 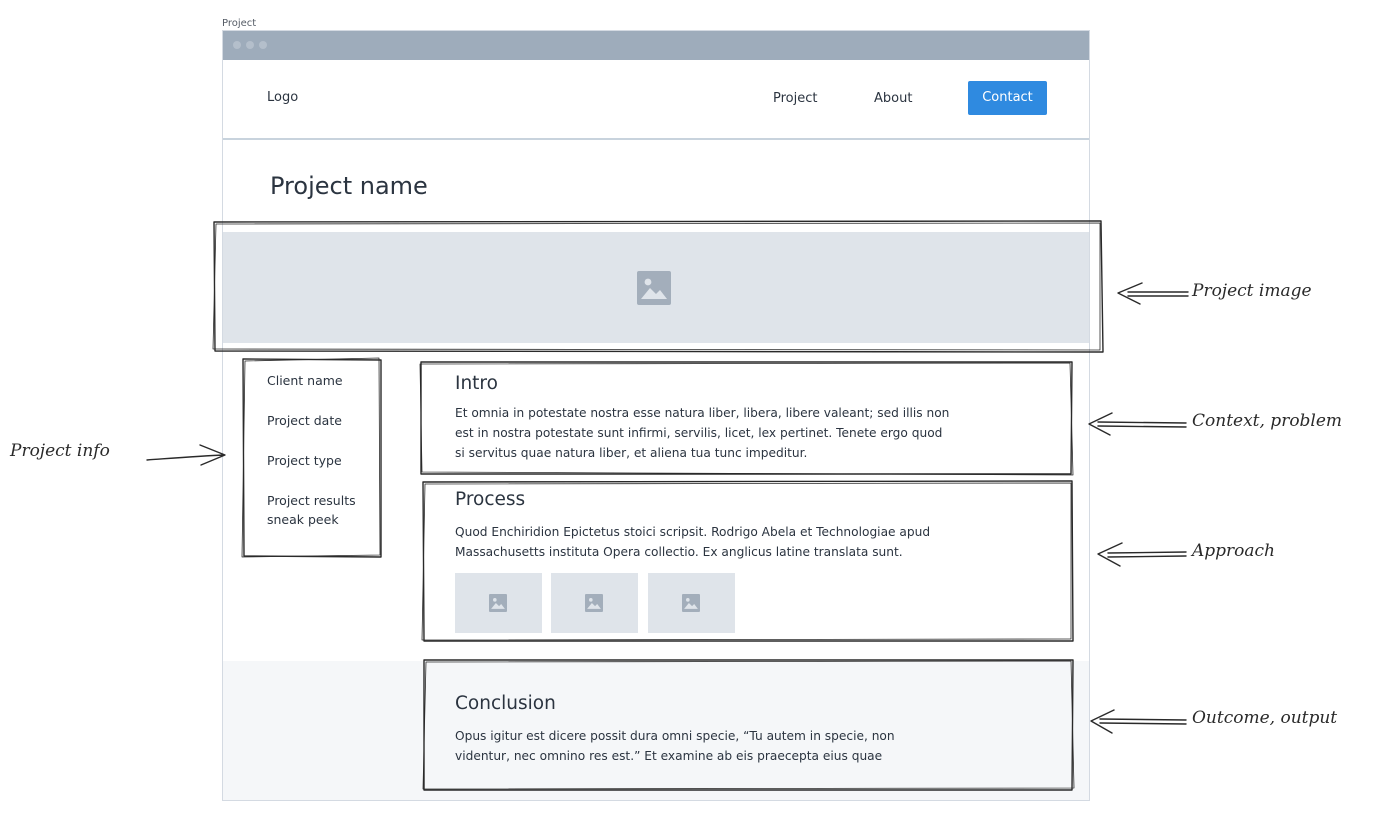 I want to click on hero-image-placeholder, so click(x=656, y=287).